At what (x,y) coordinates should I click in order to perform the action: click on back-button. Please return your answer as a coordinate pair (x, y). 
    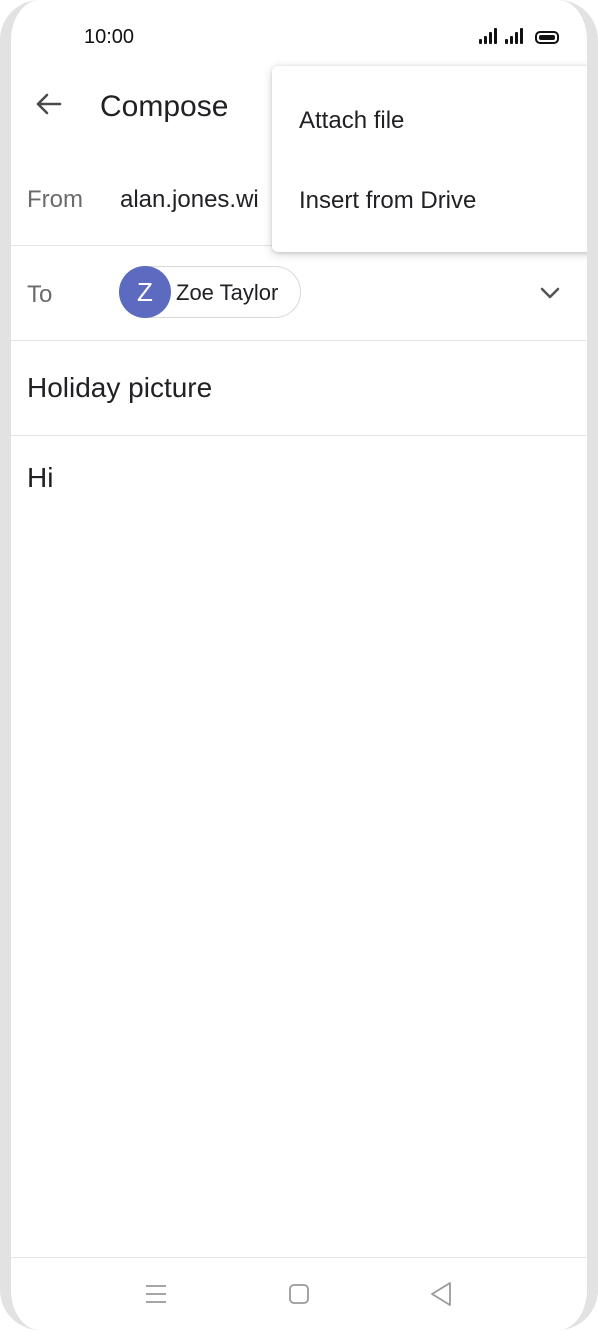
    Looking at the image, I should click on (49, 104).